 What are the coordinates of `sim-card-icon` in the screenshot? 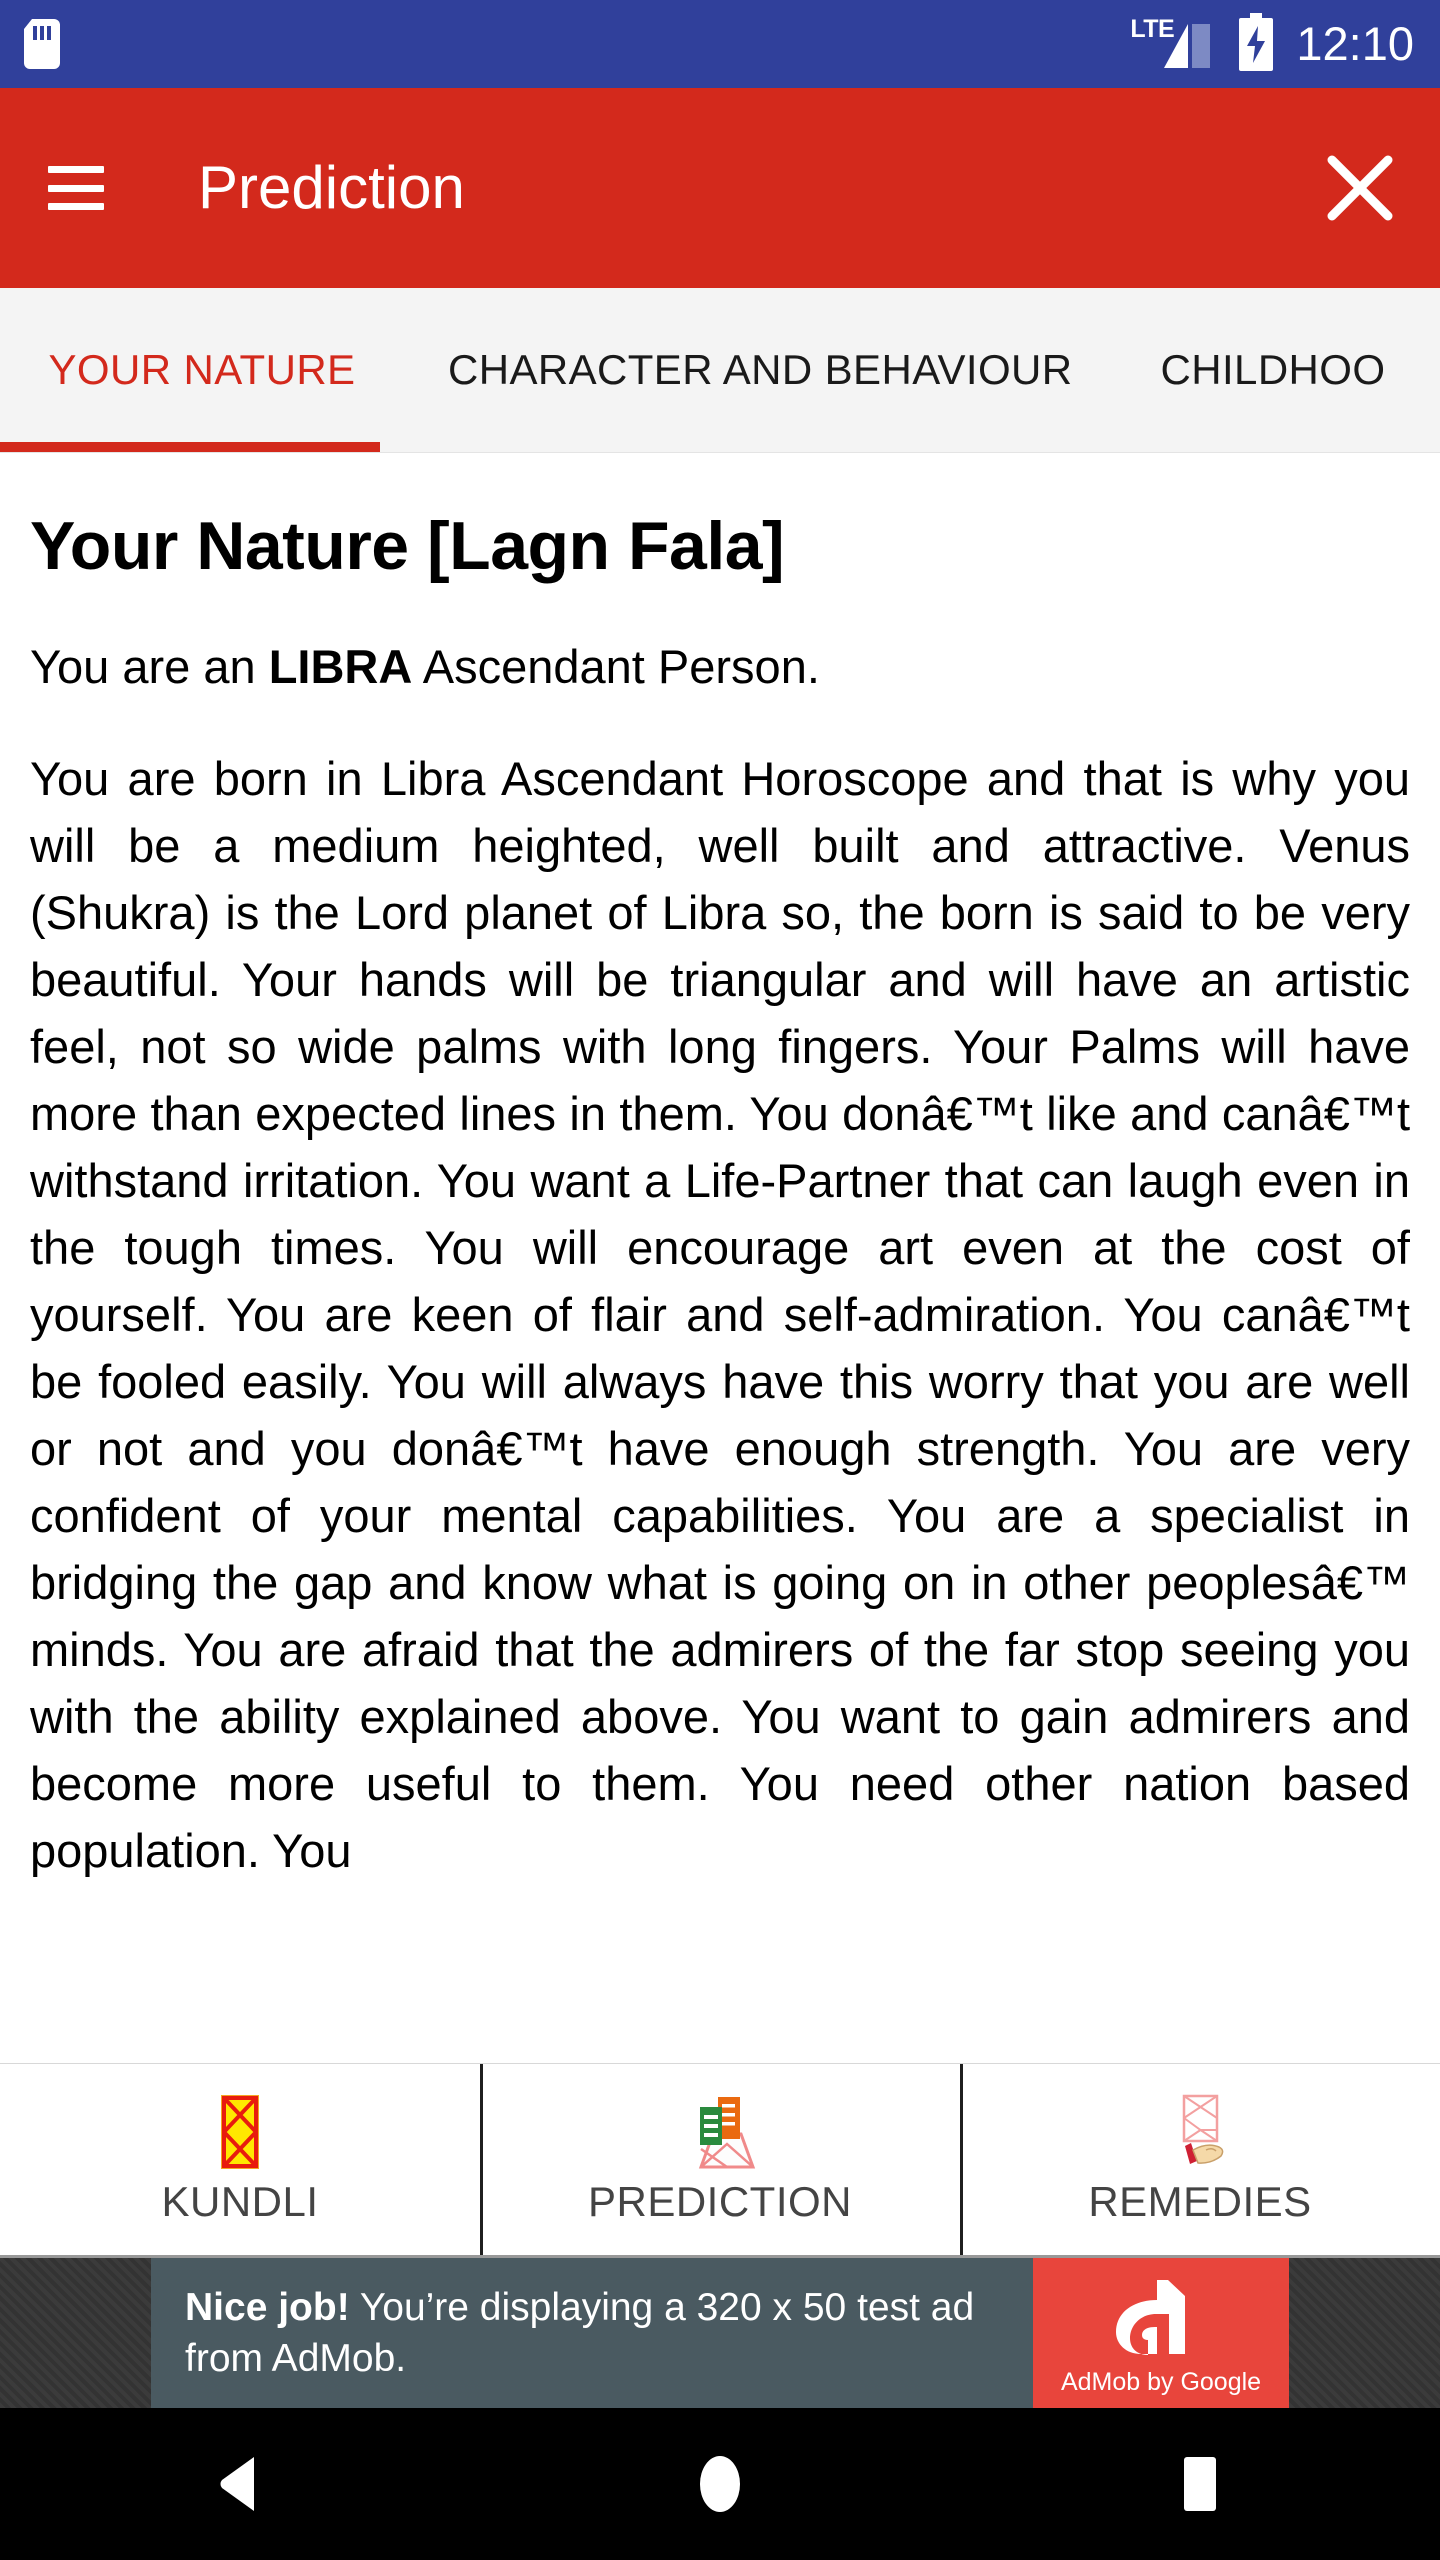 It's located at (42, 44).